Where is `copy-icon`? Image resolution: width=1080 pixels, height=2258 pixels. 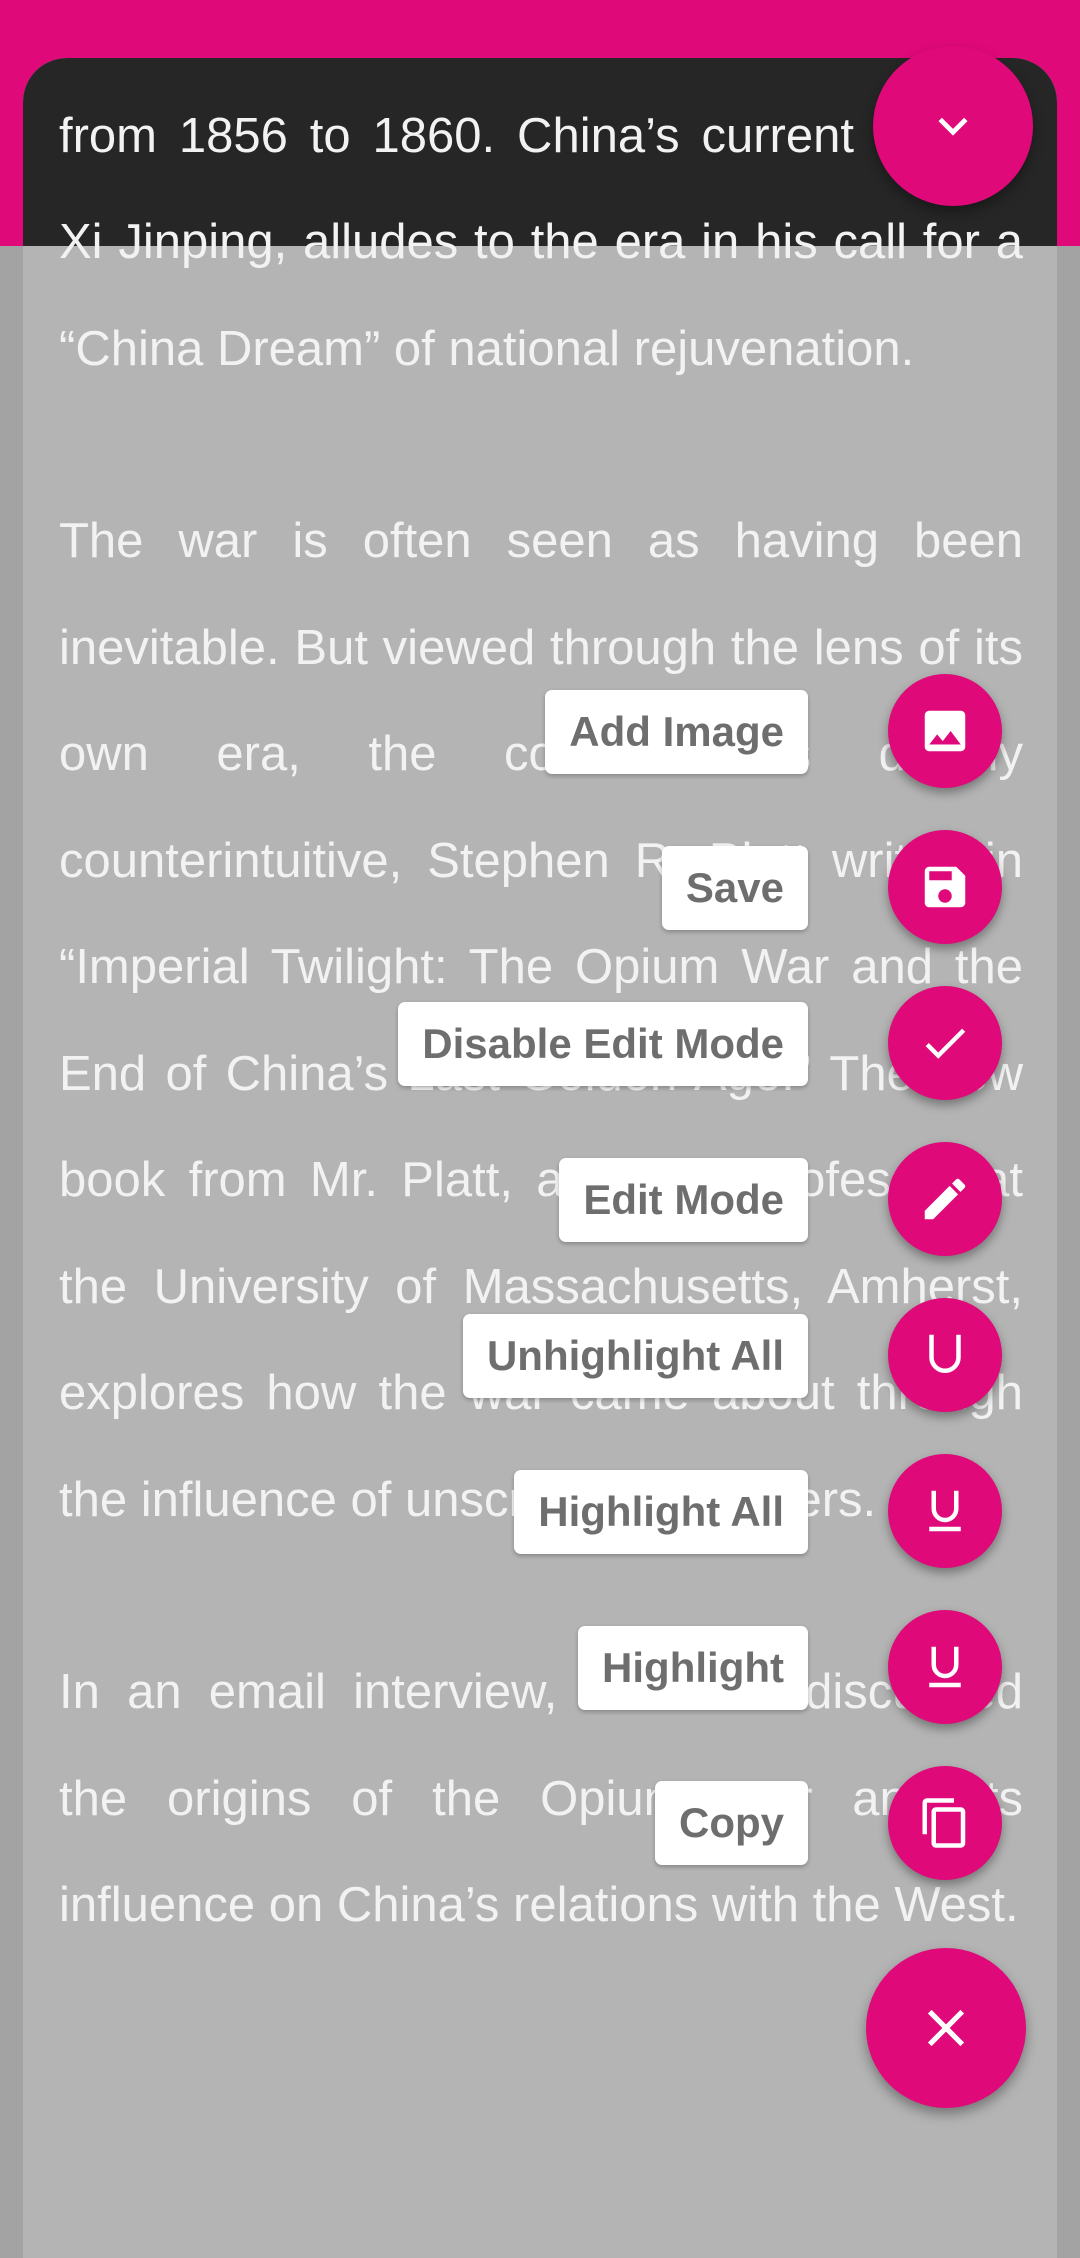
copy-icon is located at coordinates (944, 1823).